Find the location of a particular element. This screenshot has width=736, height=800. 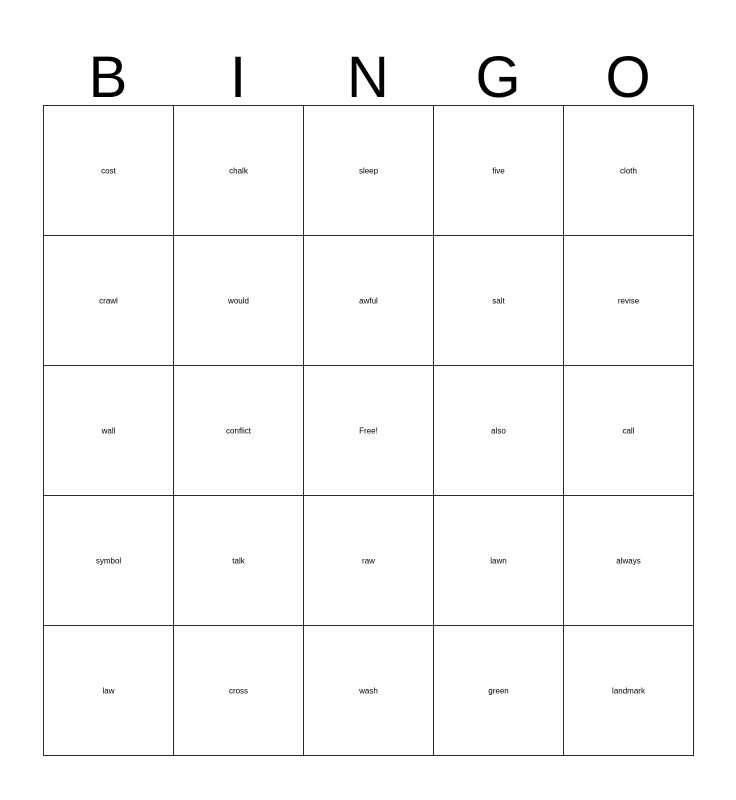

bingo-cell: cloth is located at coordinates (629, 171).